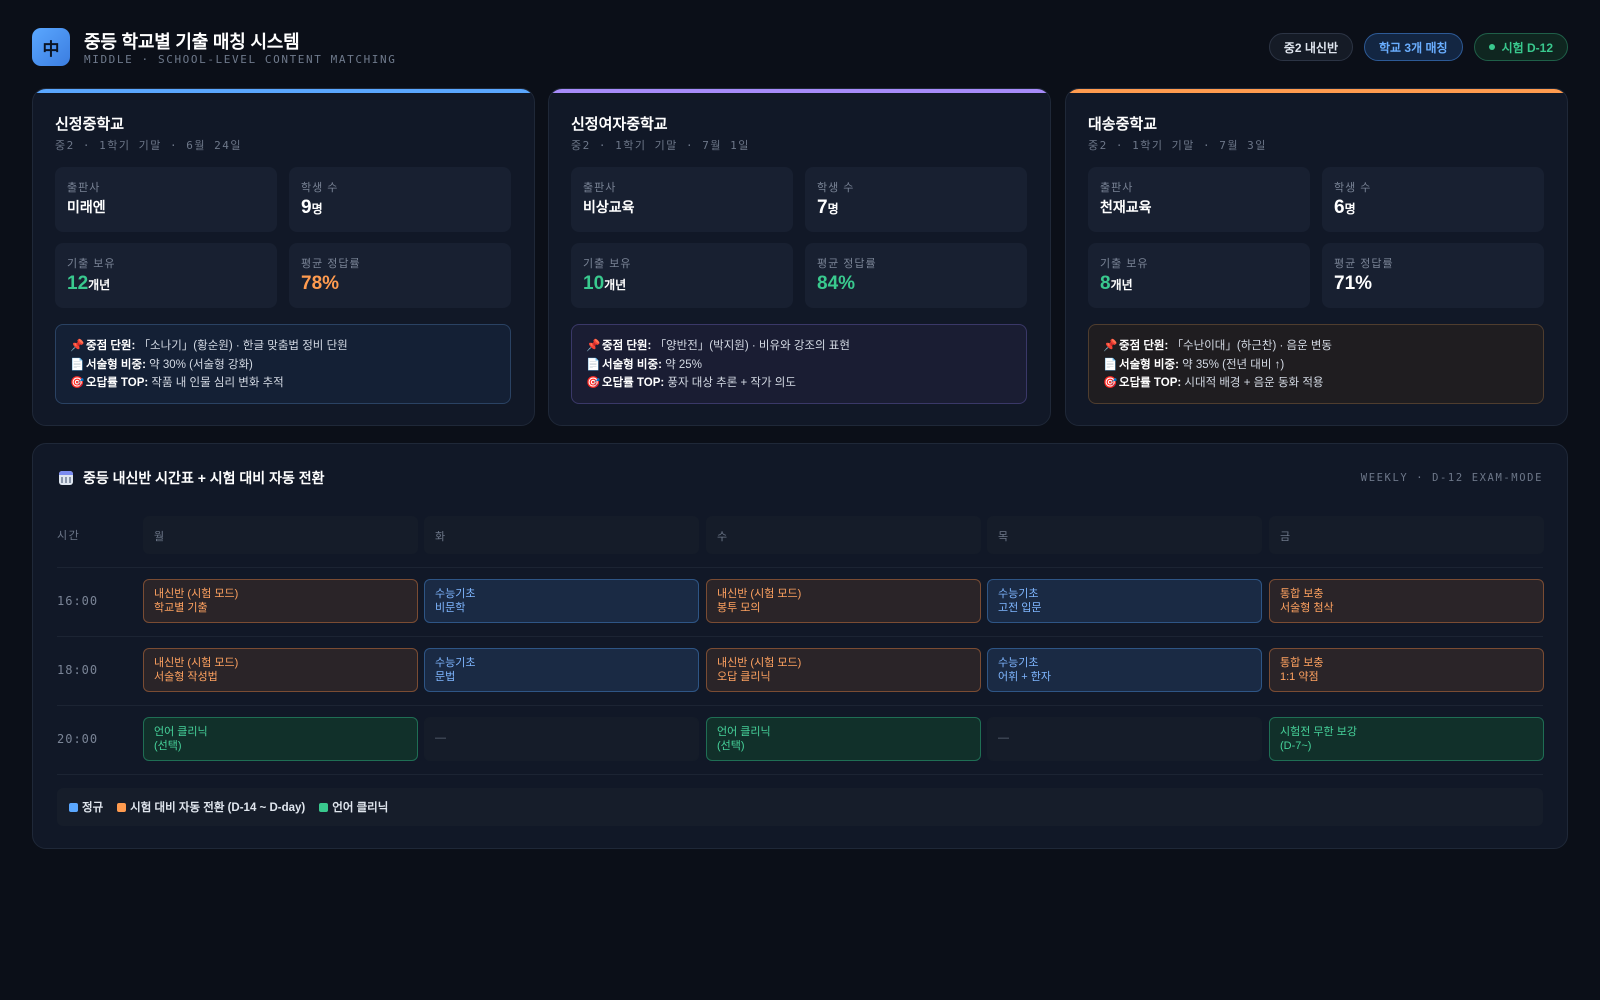 The width and height of the screenshot is (1600, 1000). I want to click on pin-icon: 📌, so click(77, 346).